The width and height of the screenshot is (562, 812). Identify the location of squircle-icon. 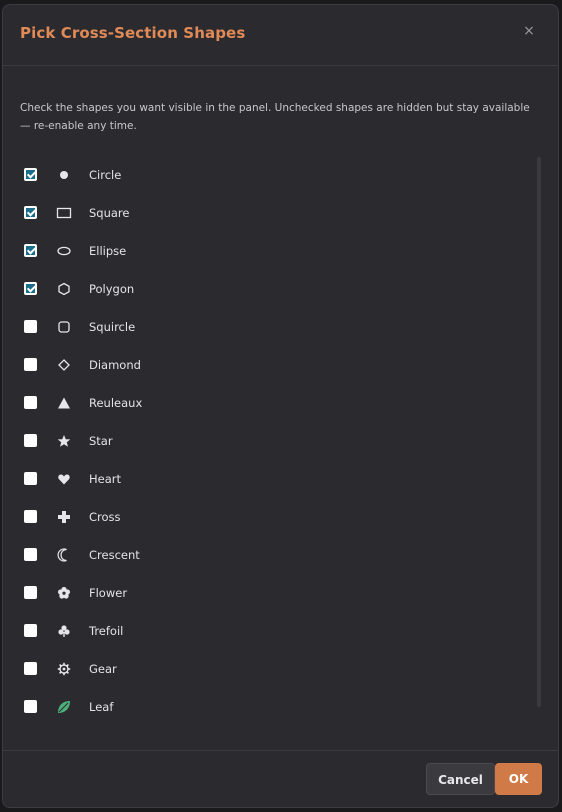
(64, 327).